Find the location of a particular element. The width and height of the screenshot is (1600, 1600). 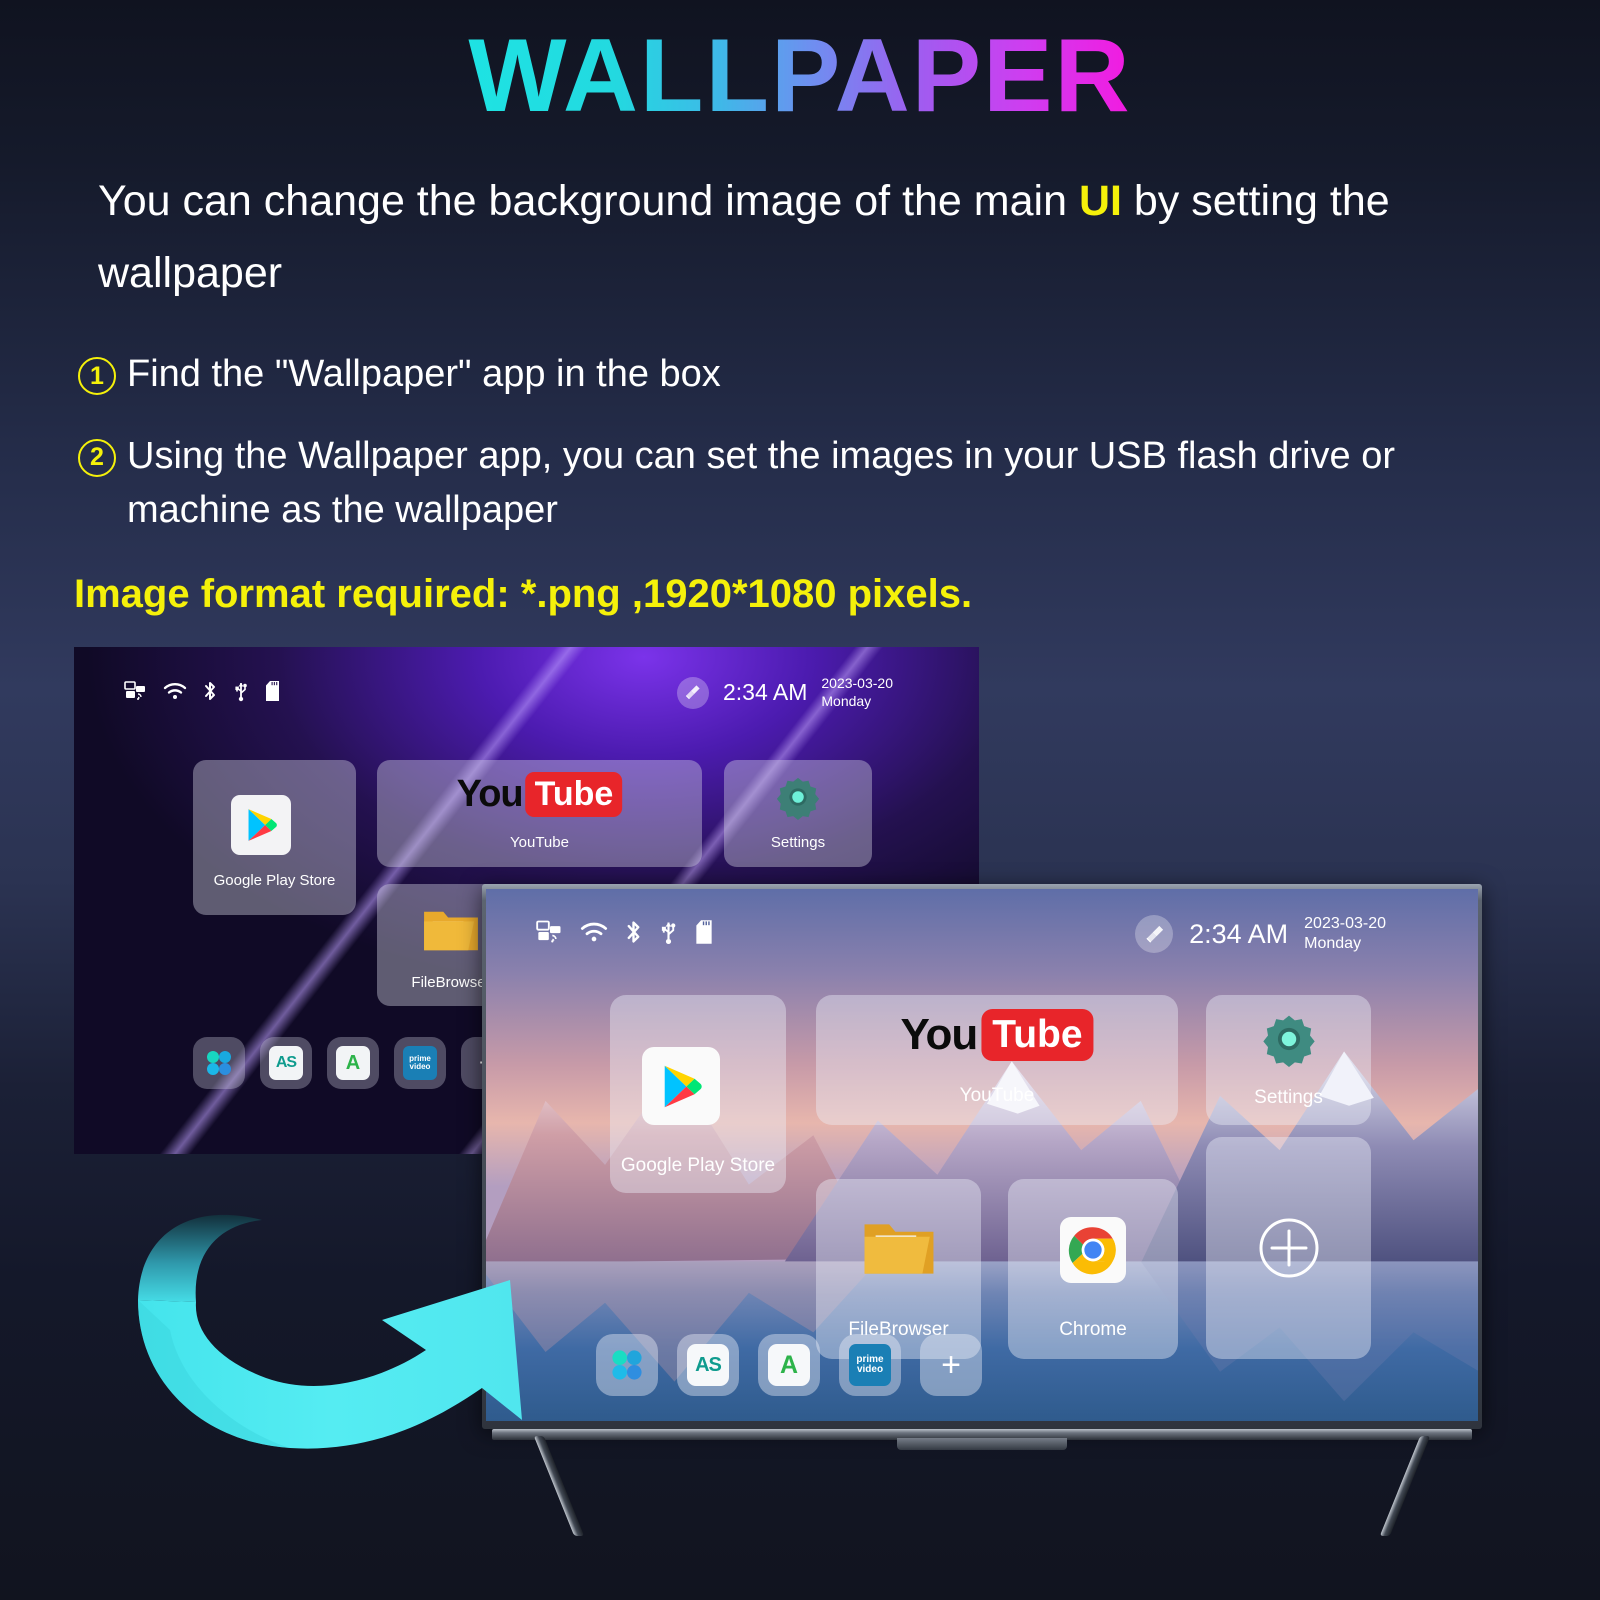

tv-dock-add: + is located at coordinates (951, 1365).